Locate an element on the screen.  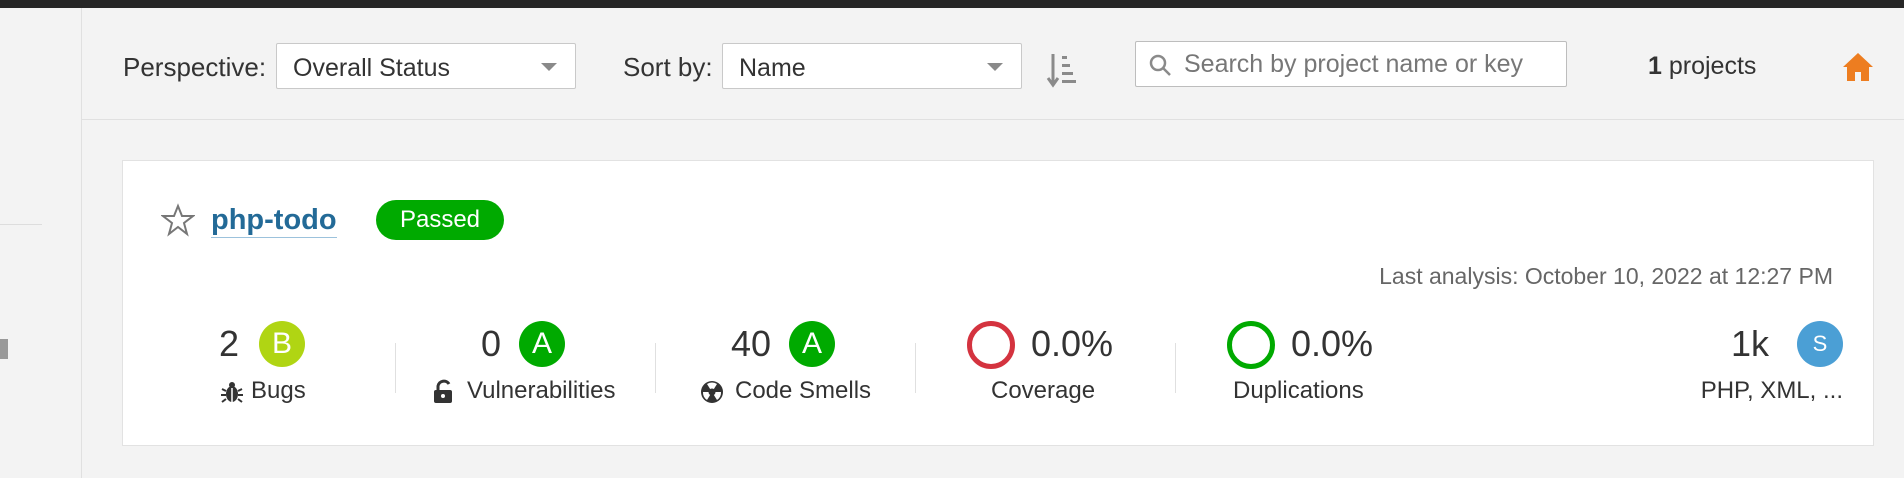
search-box is located at coordinates (1351, 64).